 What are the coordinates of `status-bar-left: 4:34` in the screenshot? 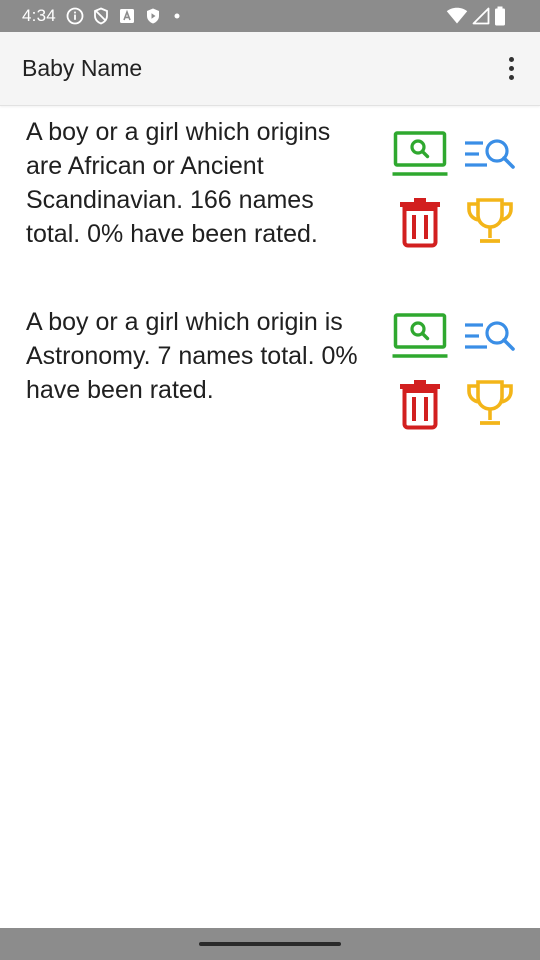 It's located at (103, 16).